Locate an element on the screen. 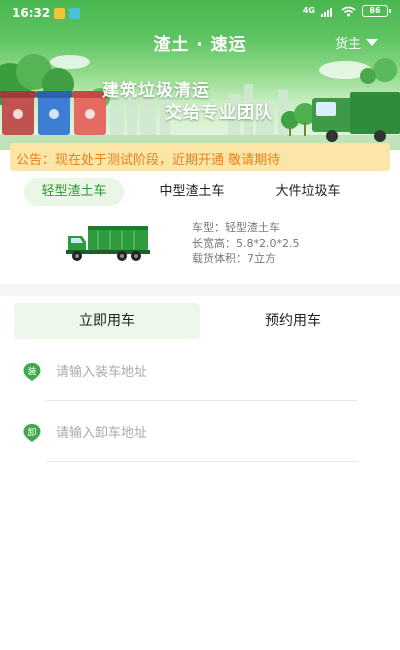  notification-check-icon is located at coordinates (74, 13).